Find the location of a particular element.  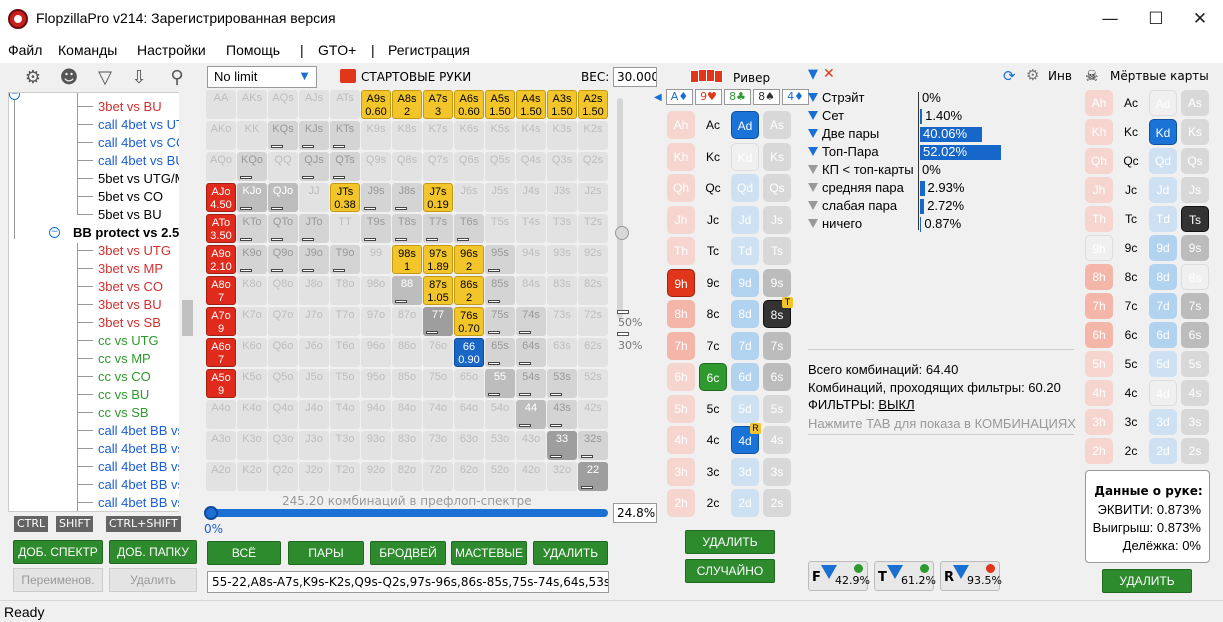

board-delete-button: УДАЛИТЬ is located at coordinates (730, 542).